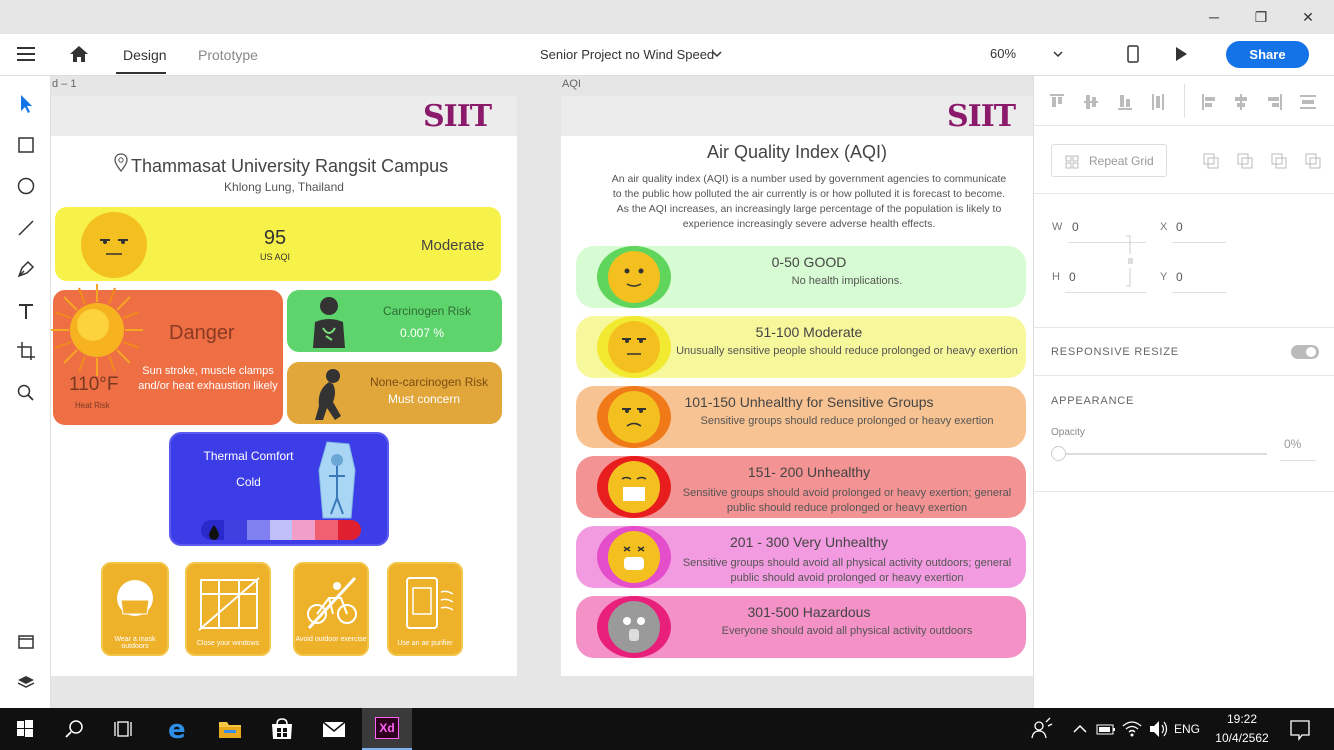 This screenshot has height=750, width=1334. I want to click on carcinogen-card: Carcinogen Risk 0.007 %, so click(394, 321).